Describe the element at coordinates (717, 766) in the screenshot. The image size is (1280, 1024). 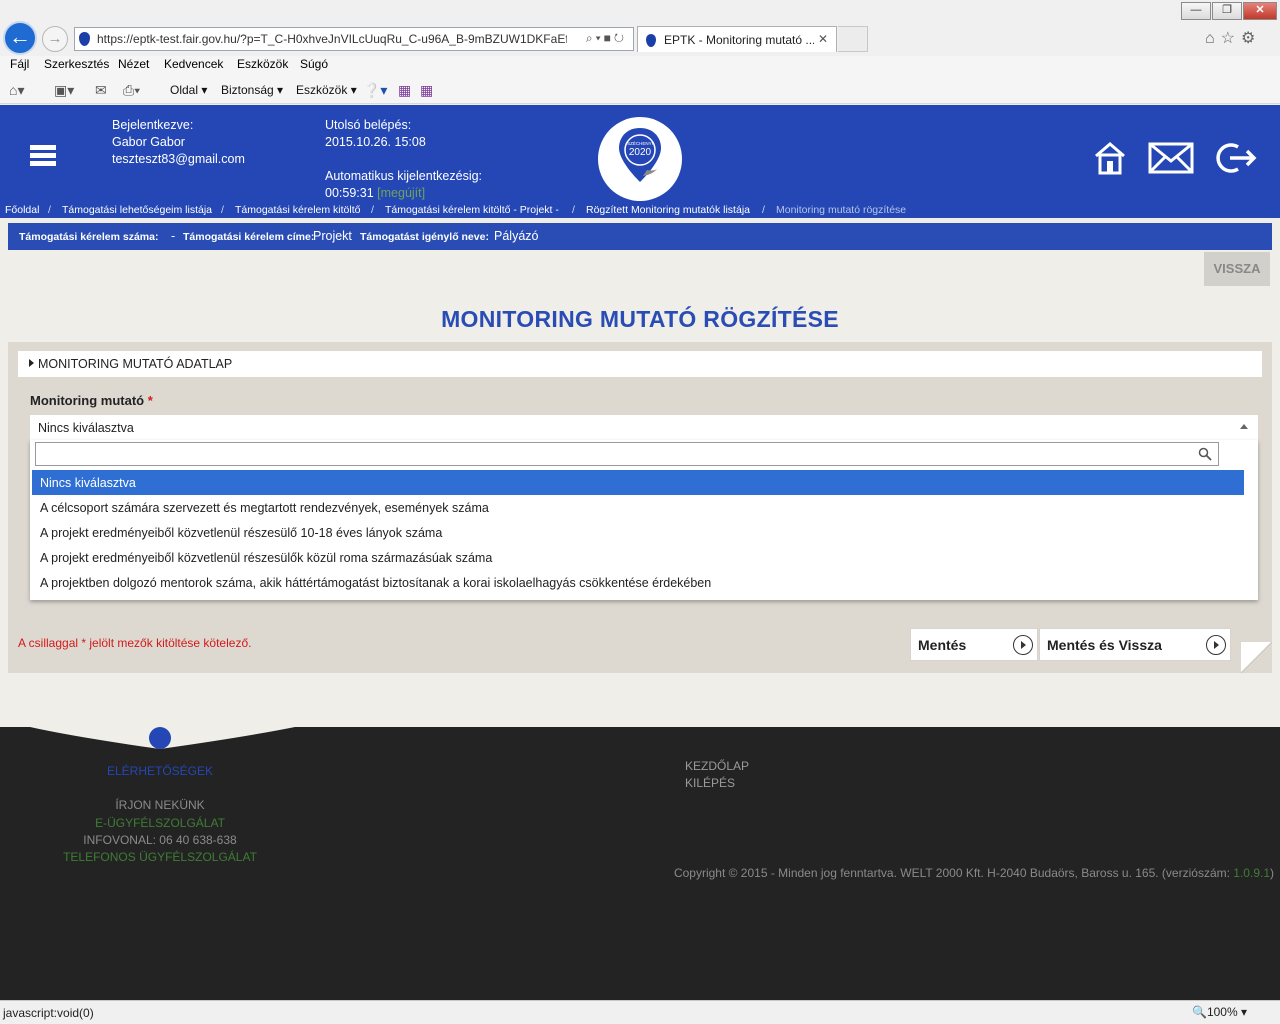
I see `footer-home-link: KEZDŐLAP` at that location.